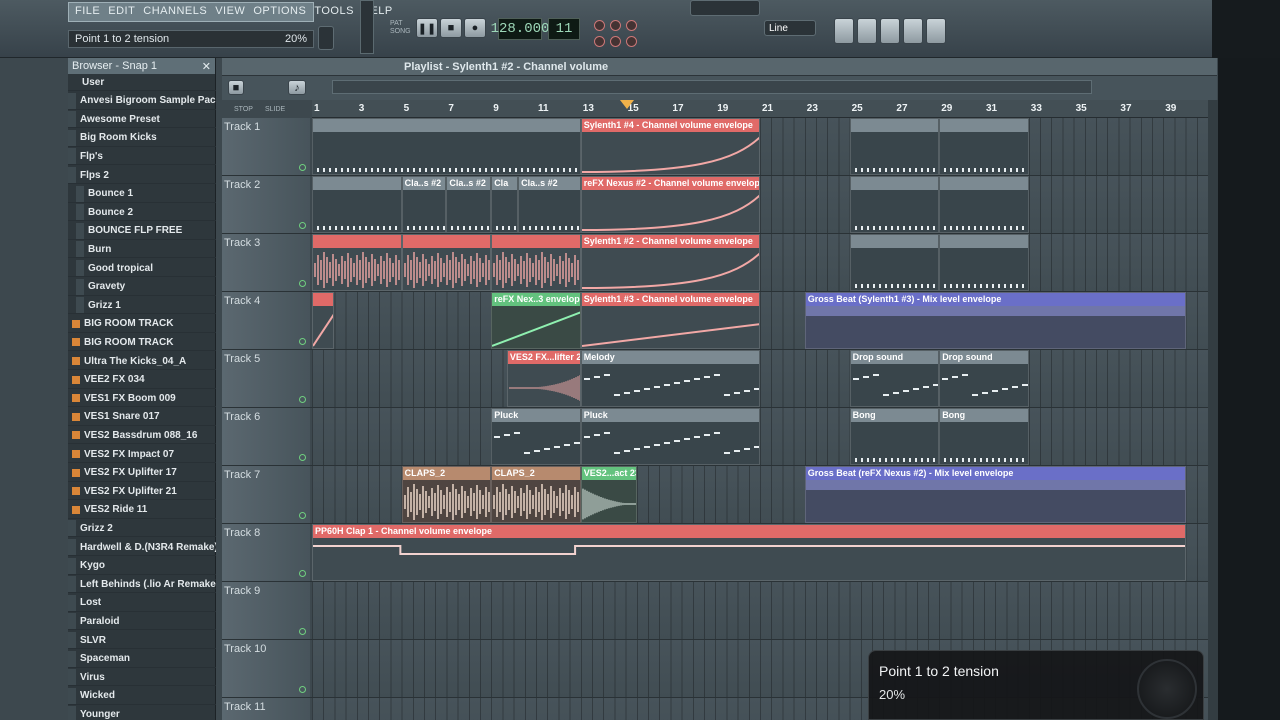 The width and height of the screenshot is (1280, 720). What do you see at coordinates (790, 28) in the screenshot?
I see `snap-select: Line` at bounding box center [790, 28].